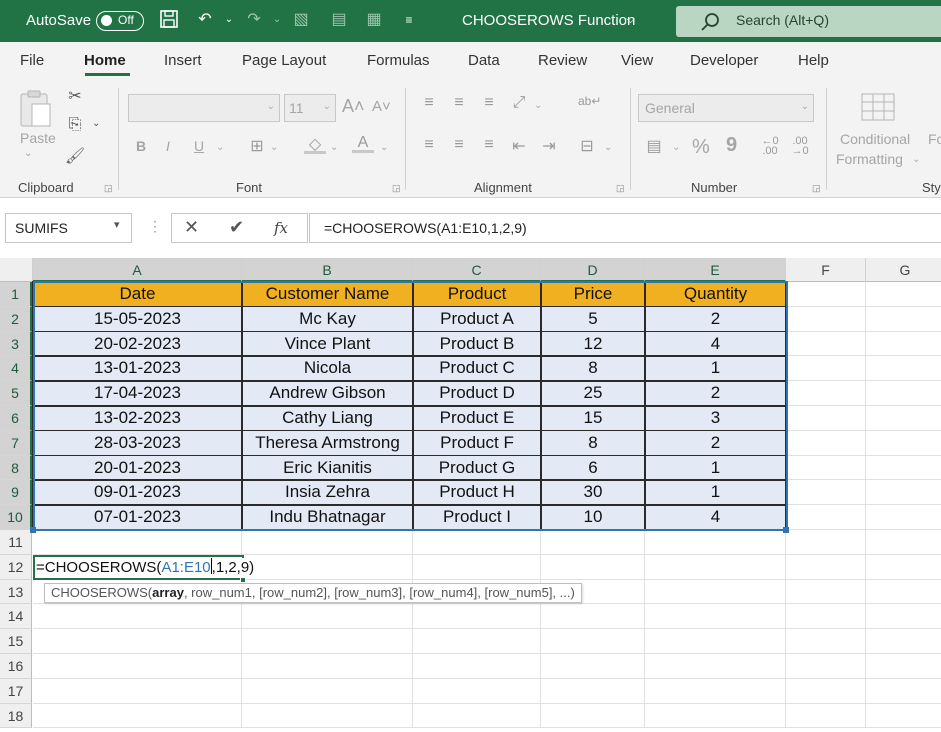 The width and height of the screenshot is (941, 732). Describe the element at coordinates (489, 103) in the screenshot. I see `align-bottom-icon: ≡` at that location.